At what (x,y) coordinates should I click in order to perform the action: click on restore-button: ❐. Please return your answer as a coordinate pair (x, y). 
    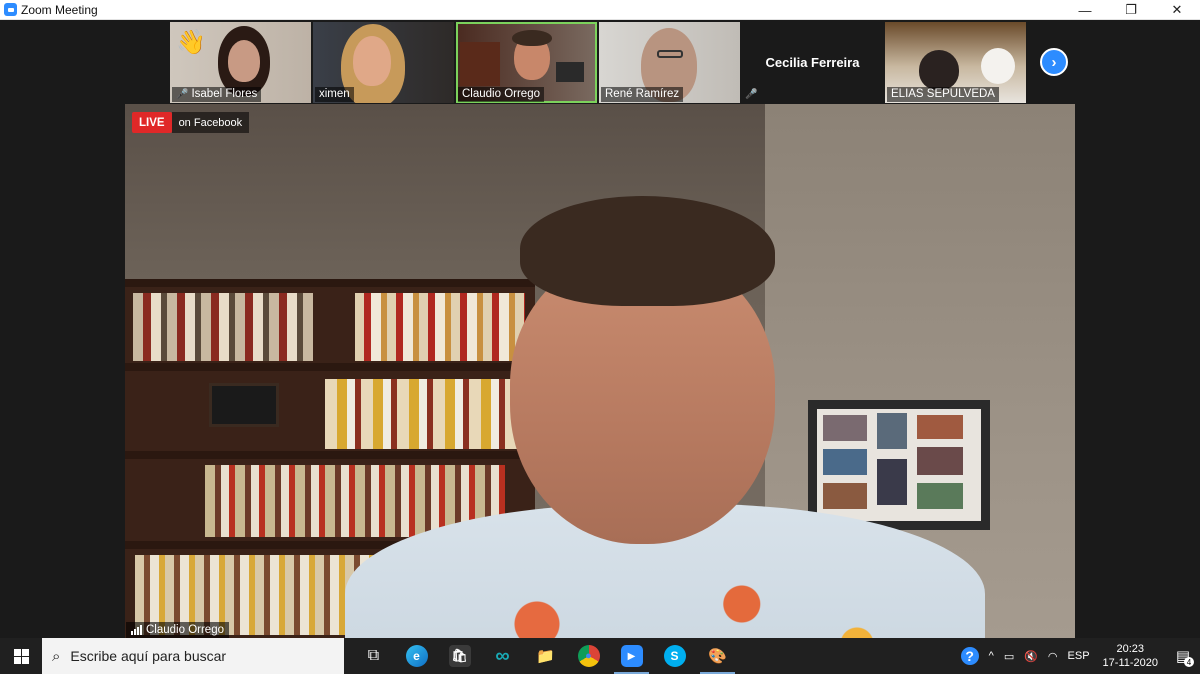
    Looking at the image, I should click on (1131, 10).